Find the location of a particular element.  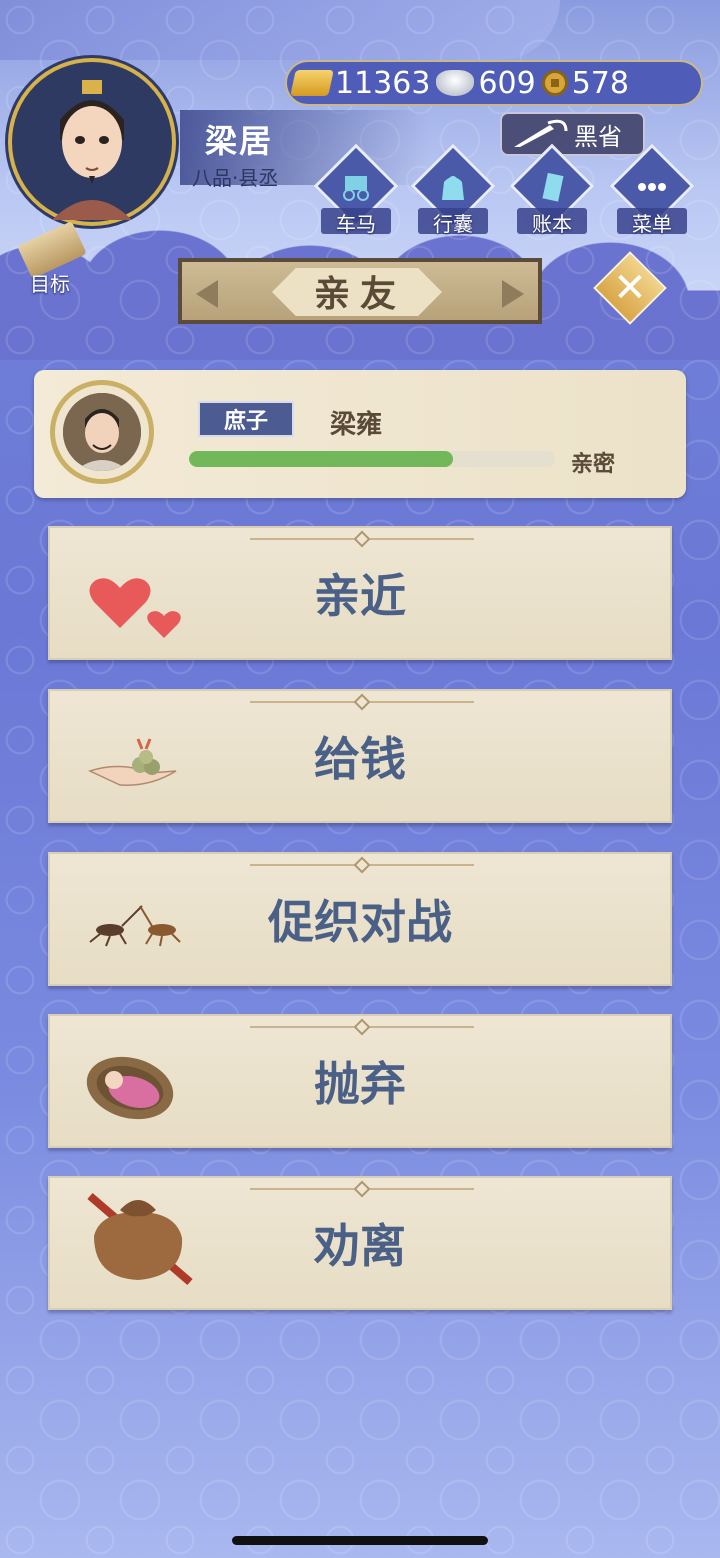

action-label: 劝离 is located at coordinates (360, 1246).